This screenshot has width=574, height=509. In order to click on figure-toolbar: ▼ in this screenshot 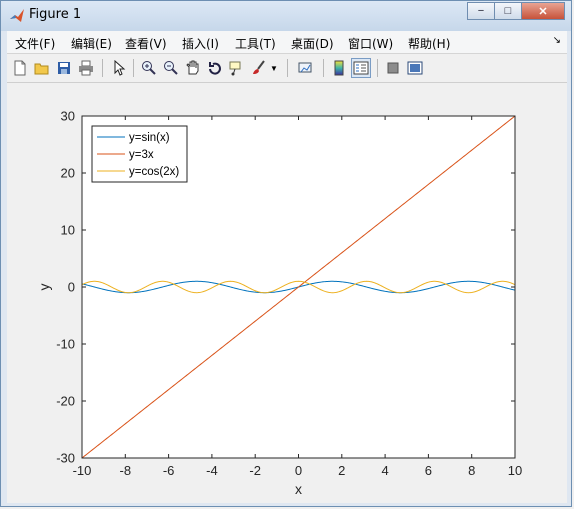, I will do `click(287, 68)`.